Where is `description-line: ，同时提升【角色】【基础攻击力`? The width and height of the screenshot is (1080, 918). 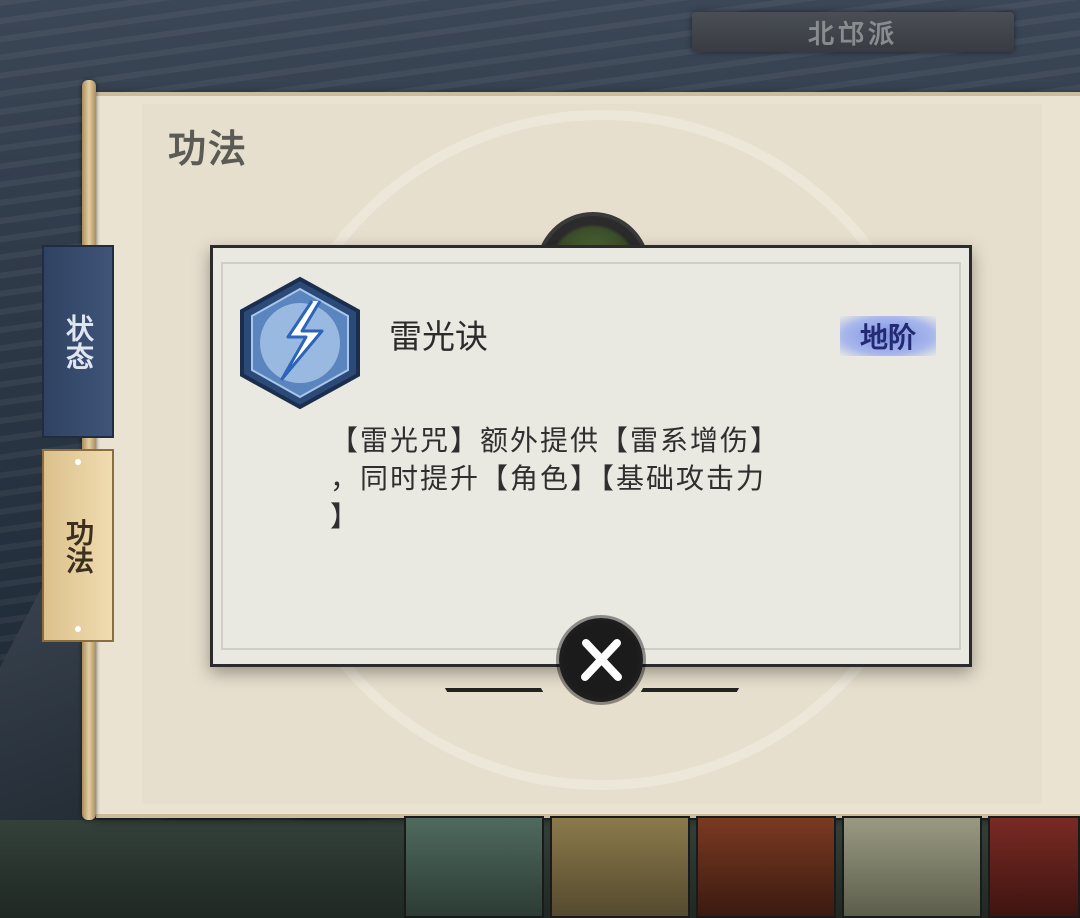 description-line: ，同时提升【角色】【基础攻击力 is located at coordinates (548, 478).